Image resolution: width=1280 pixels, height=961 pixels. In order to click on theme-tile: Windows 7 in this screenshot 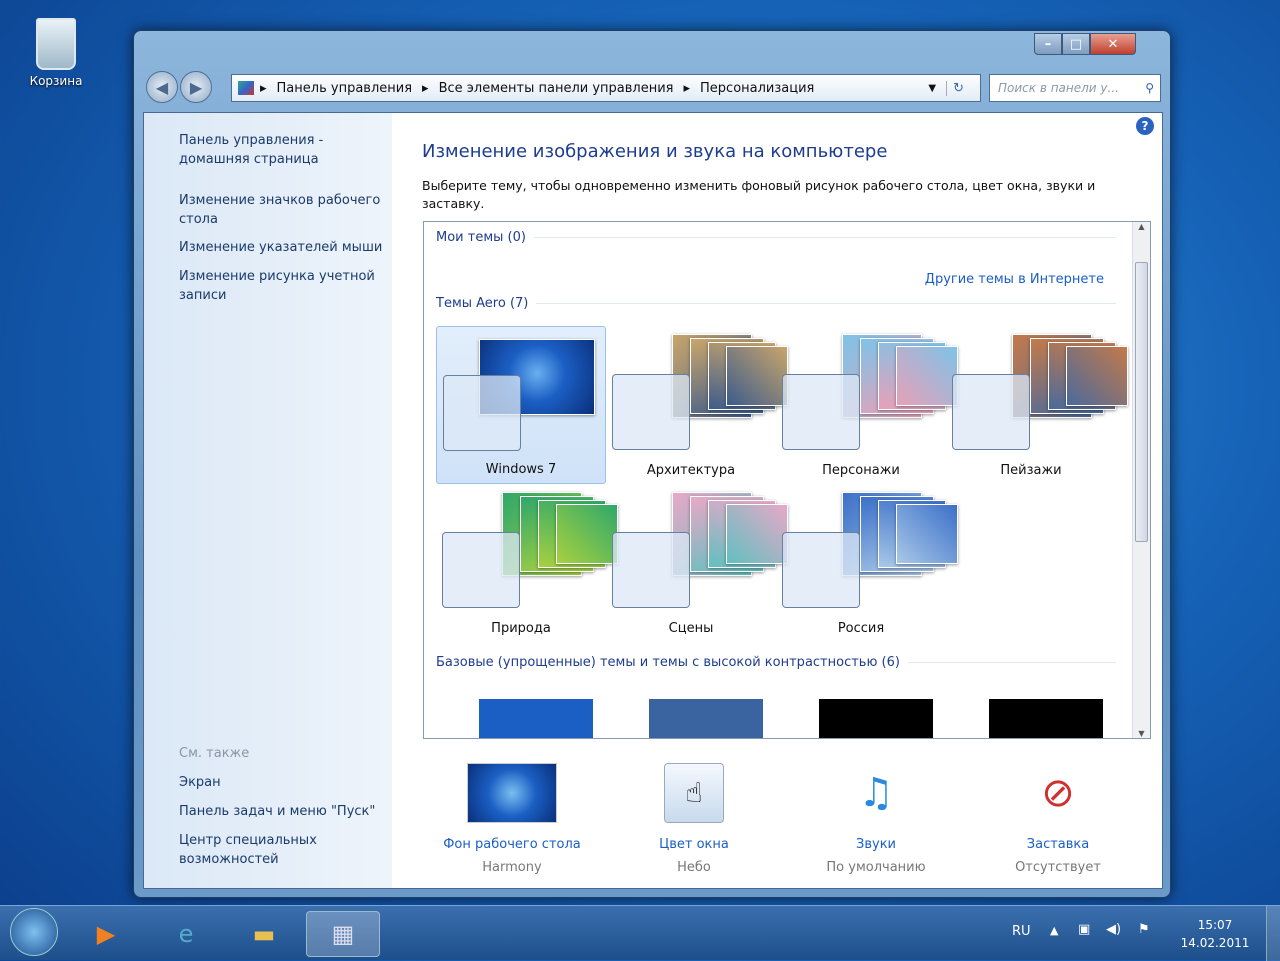, I will do `click(521, 405)`.